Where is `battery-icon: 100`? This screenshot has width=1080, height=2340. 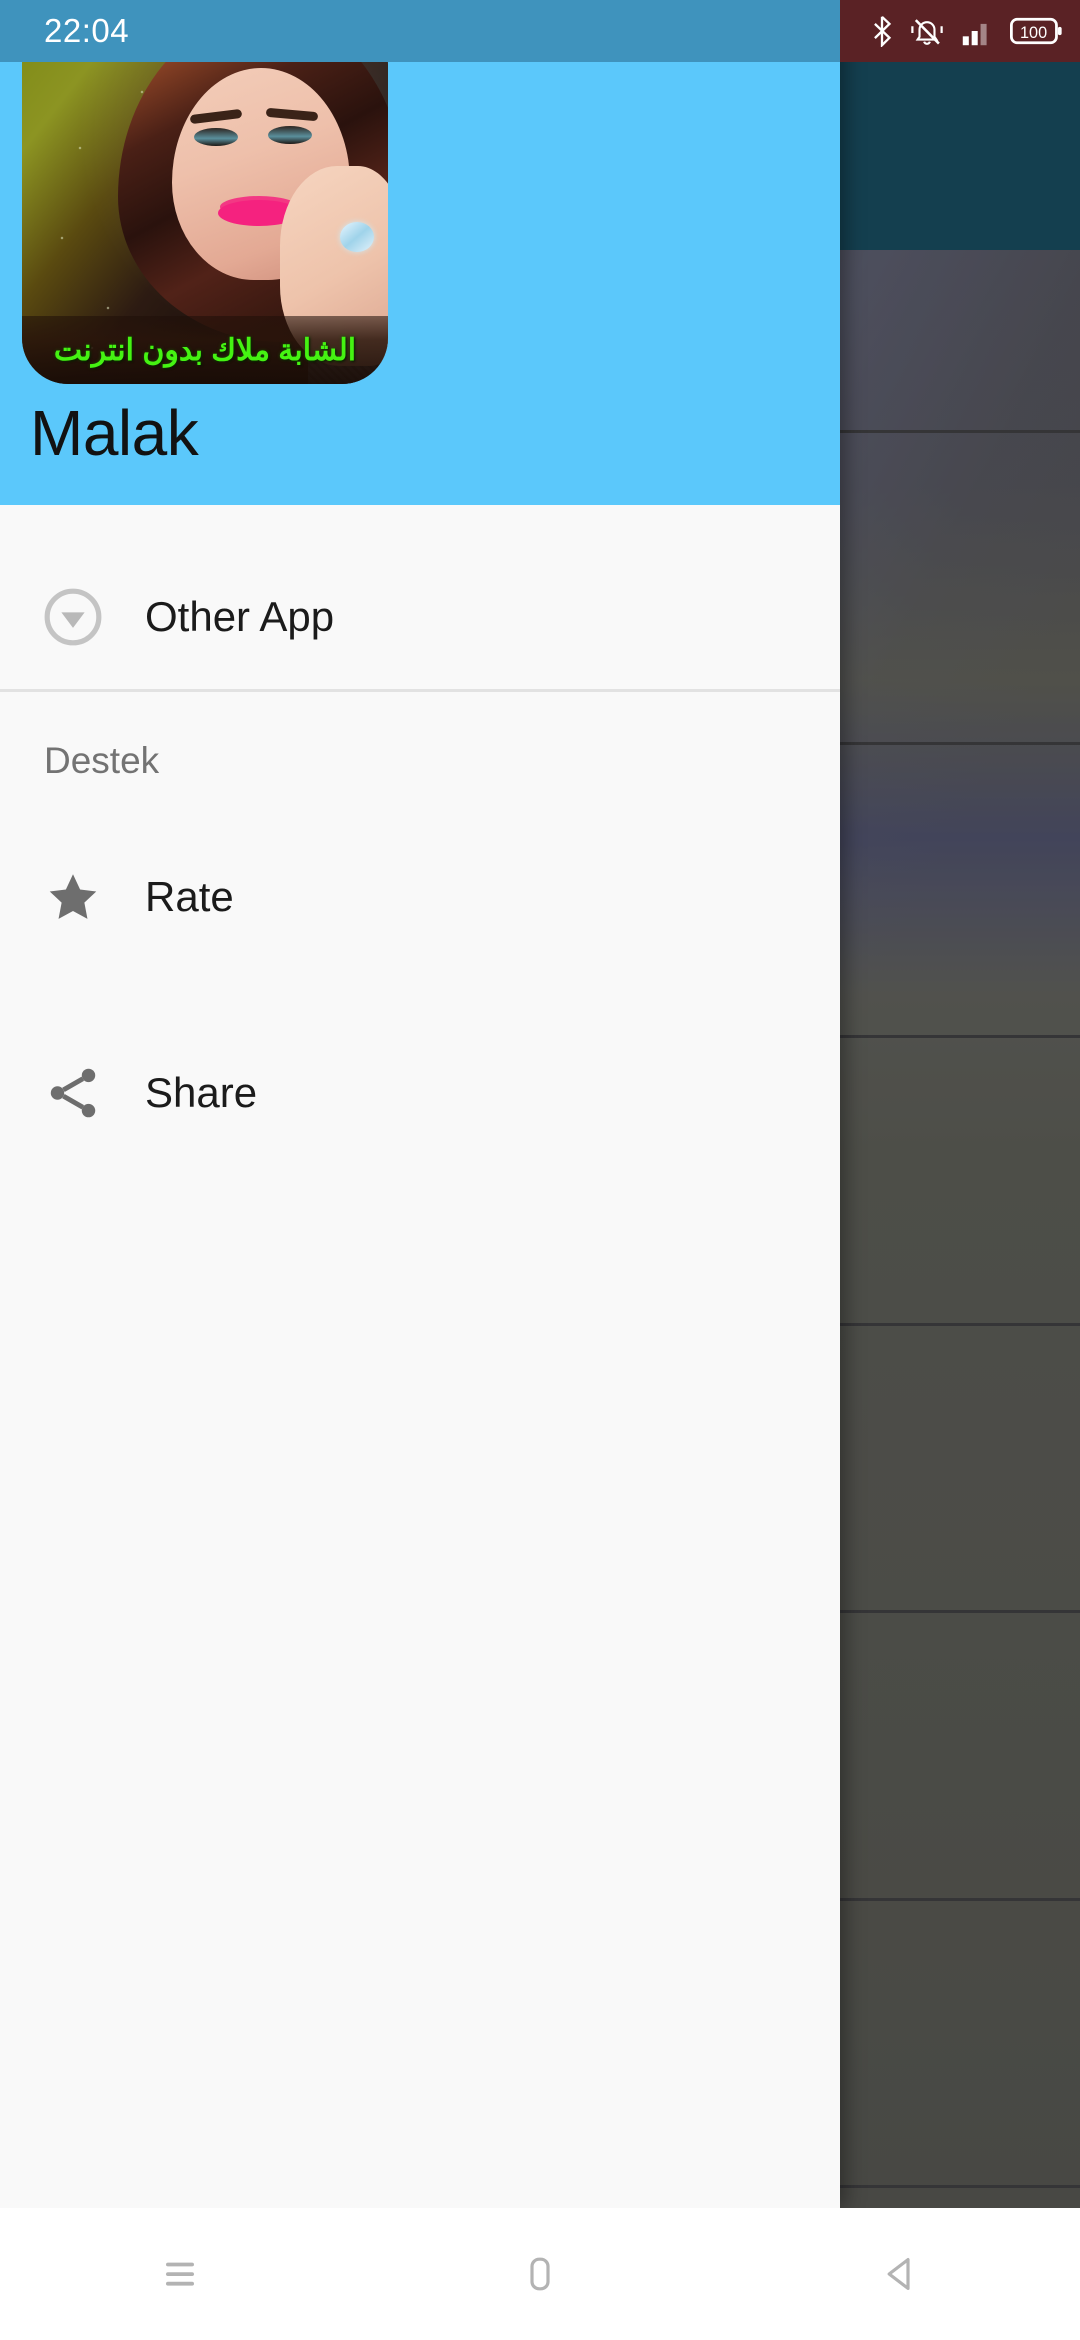 battery-icon: 100 is located at coordinates (1036, 31).